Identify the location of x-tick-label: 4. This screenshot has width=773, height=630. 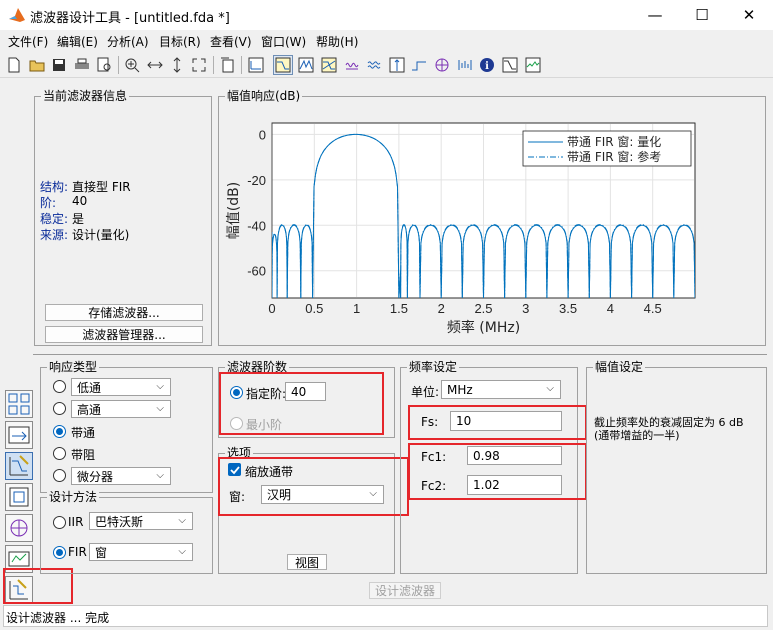
(610, 308).